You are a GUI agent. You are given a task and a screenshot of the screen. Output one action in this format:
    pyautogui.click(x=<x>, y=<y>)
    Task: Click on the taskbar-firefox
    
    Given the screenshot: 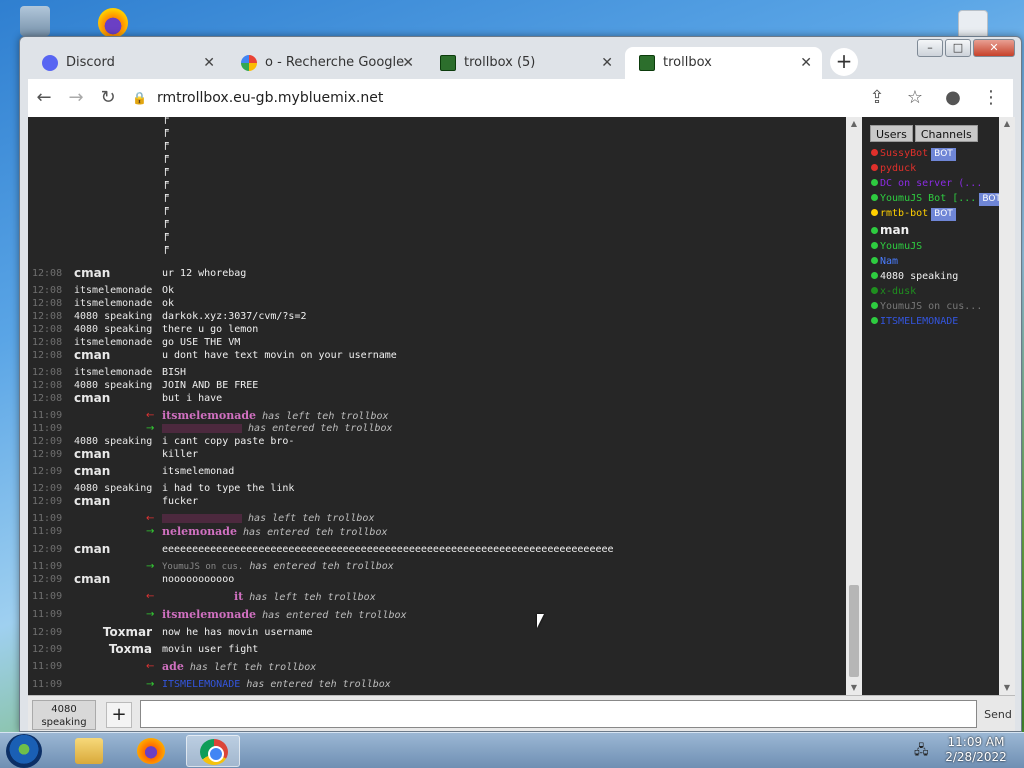 What is the action you would take?
    pyautogui.click(x=151, y=751)
    